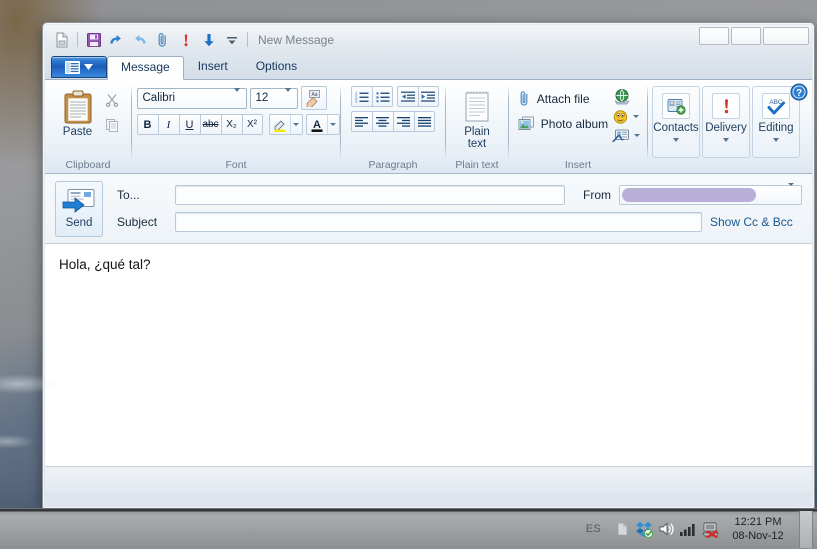 The image size is (817, 549). I want to click on dropbox-icon, so click(644, 529).